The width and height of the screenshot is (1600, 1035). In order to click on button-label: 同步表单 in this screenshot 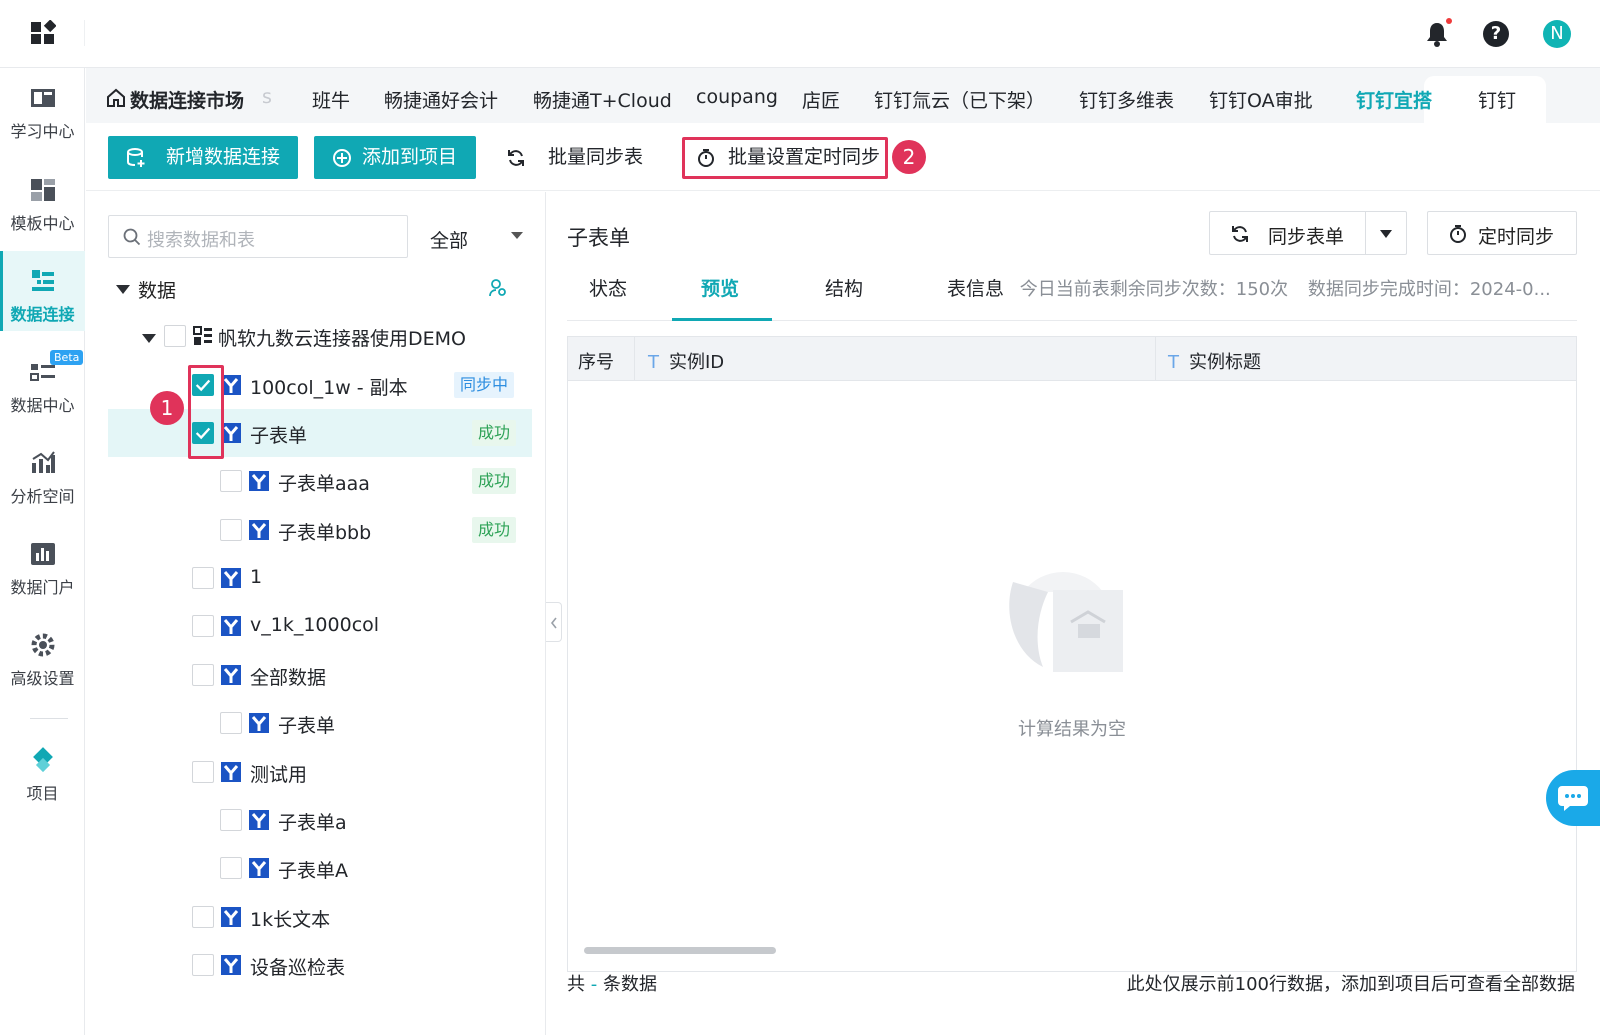, I will do `click(1306, 237)`.